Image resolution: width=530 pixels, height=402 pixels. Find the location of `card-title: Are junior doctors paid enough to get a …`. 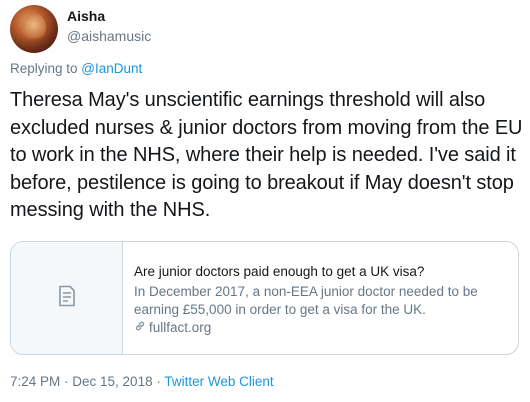

card-title: Are junior doctors paid enough to get a … is located at coordinates (279, 271).